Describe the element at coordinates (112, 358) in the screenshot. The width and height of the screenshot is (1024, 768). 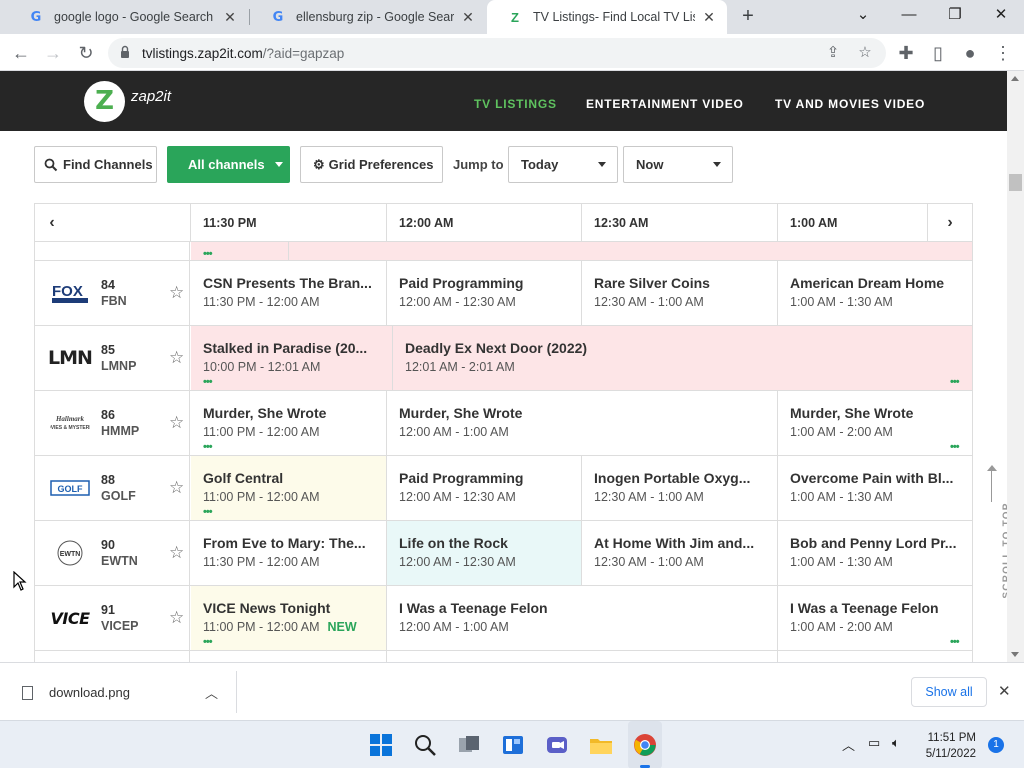
I see `channel-cell: LMN 85 LMNP ☆` at that location.